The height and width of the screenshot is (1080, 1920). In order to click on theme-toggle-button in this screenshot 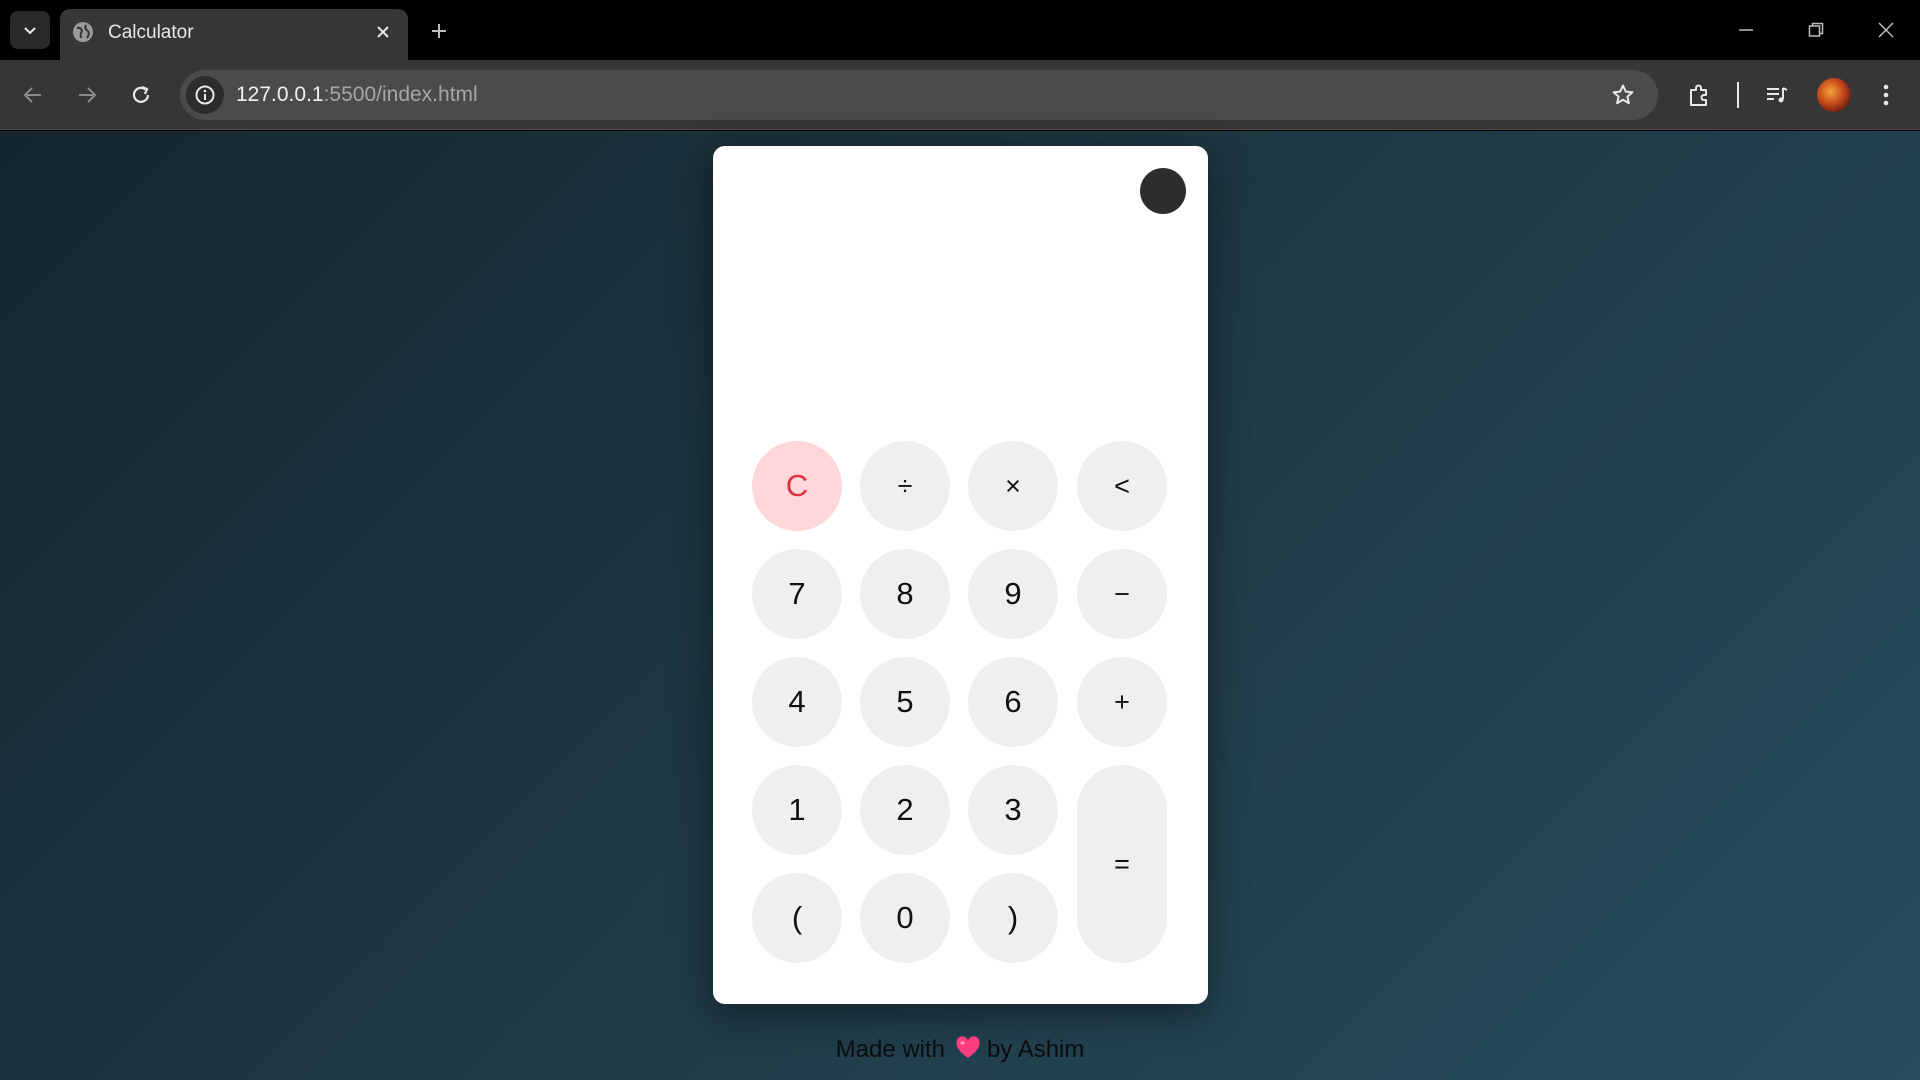, I will do `click(1163, 191)`.